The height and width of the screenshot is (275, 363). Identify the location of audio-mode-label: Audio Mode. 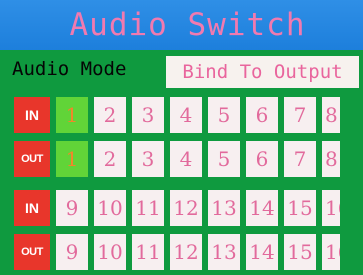
(69, 69).